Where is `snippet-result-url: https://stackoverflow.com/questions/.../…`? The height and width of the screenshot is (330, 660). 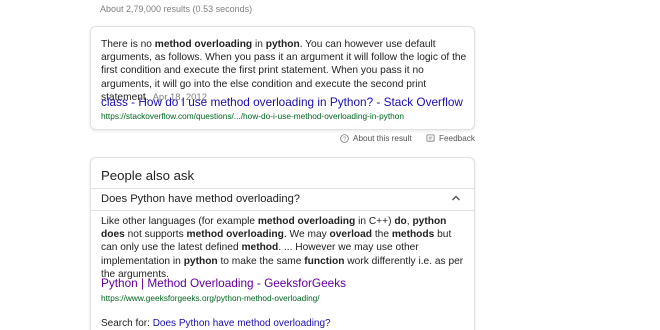 snippet-result-url: https://stackoverflow.com/questions/.../… is located at coordinates (252, 116).